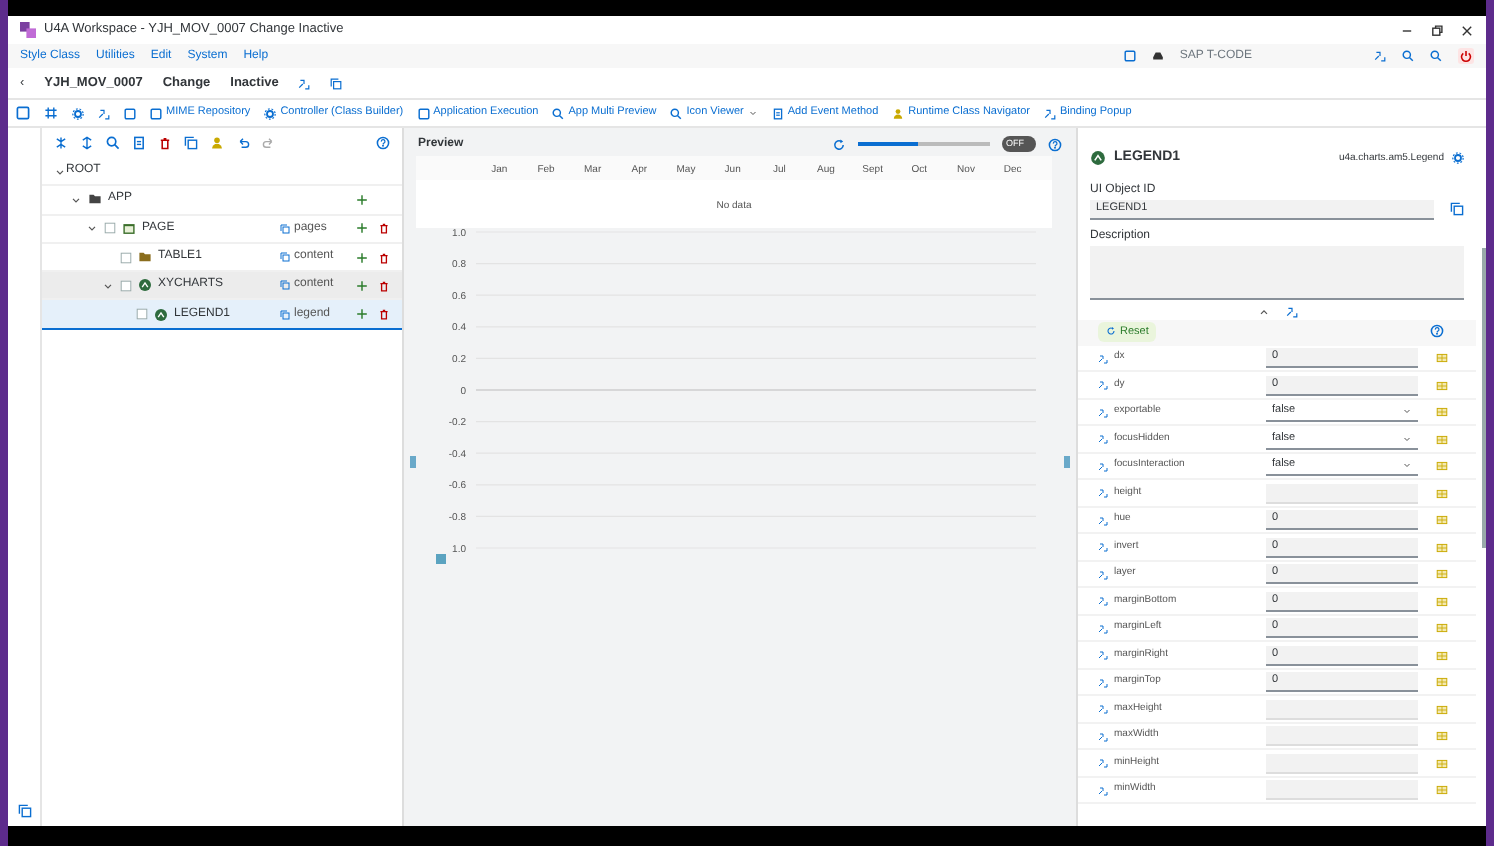  What do you see at coordinates (839, 144) in the screenshot?
I see `refresh-icon` at bounding box center [839, 144].